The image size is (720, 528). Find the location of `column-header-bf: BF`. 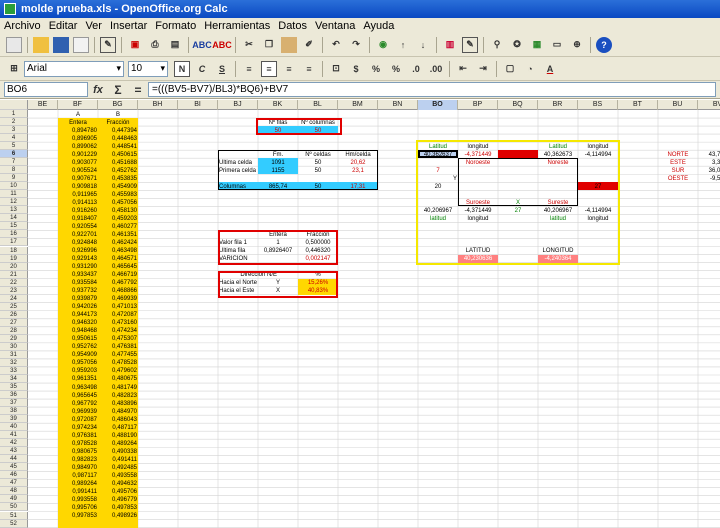

column-header-bf: BF is located at coordinates (78, 105).